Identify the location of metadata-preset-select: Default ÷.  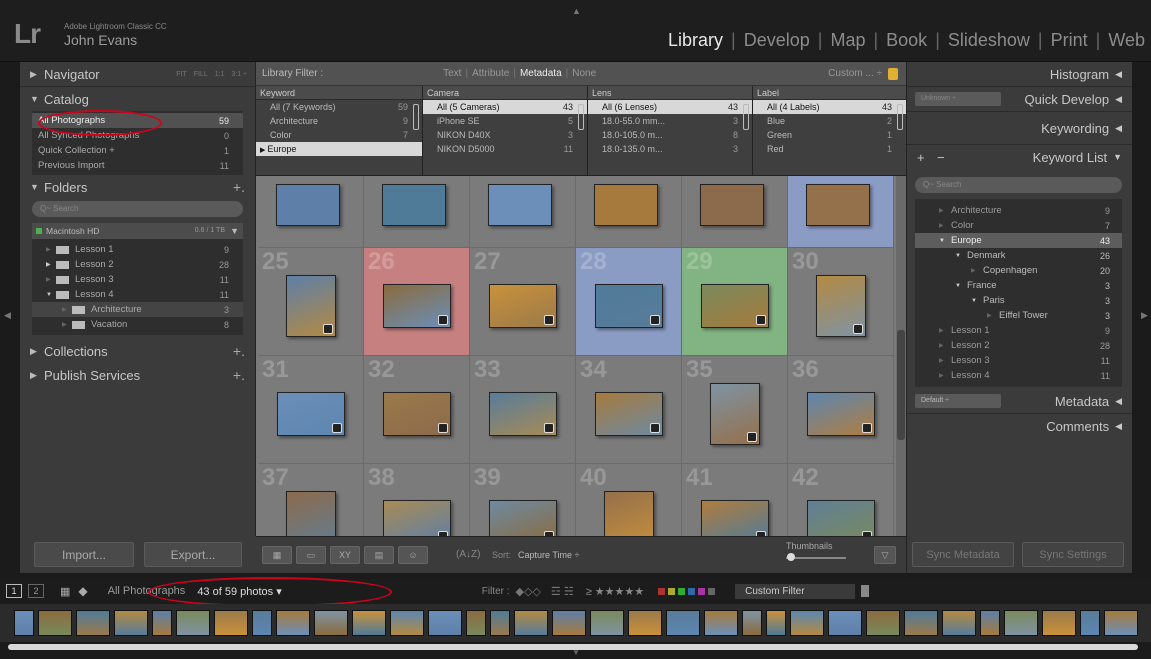
(958, 401).